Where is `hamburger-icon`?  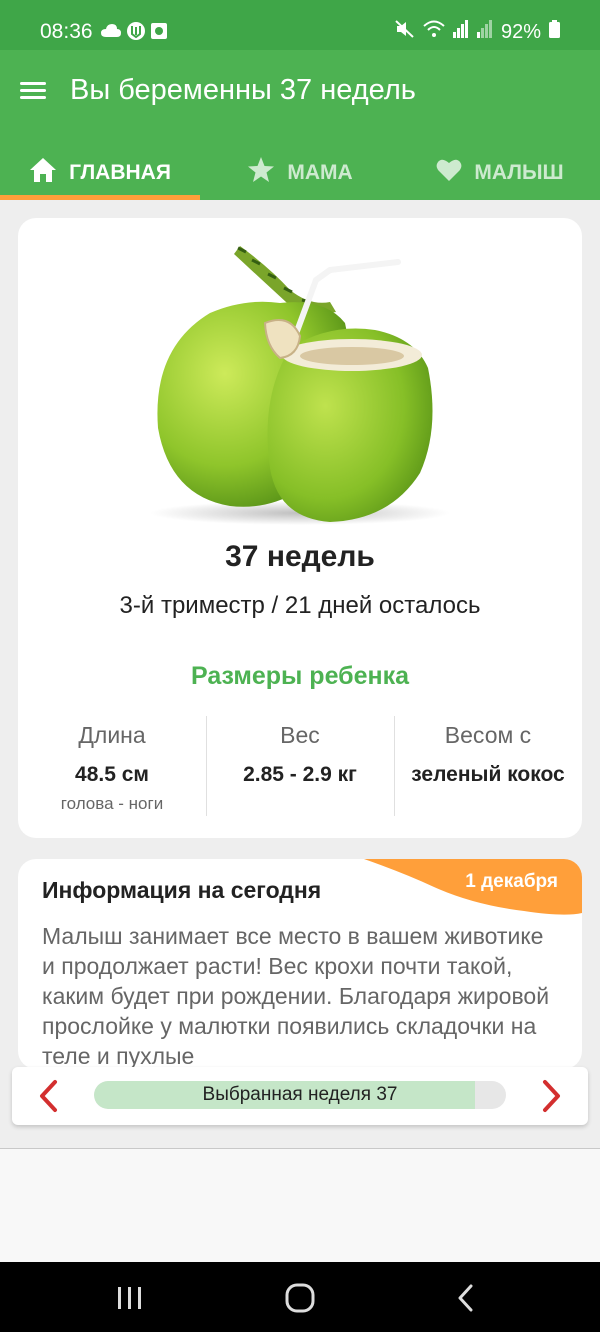 hamburger-icon is located at coordinates (35, 91).